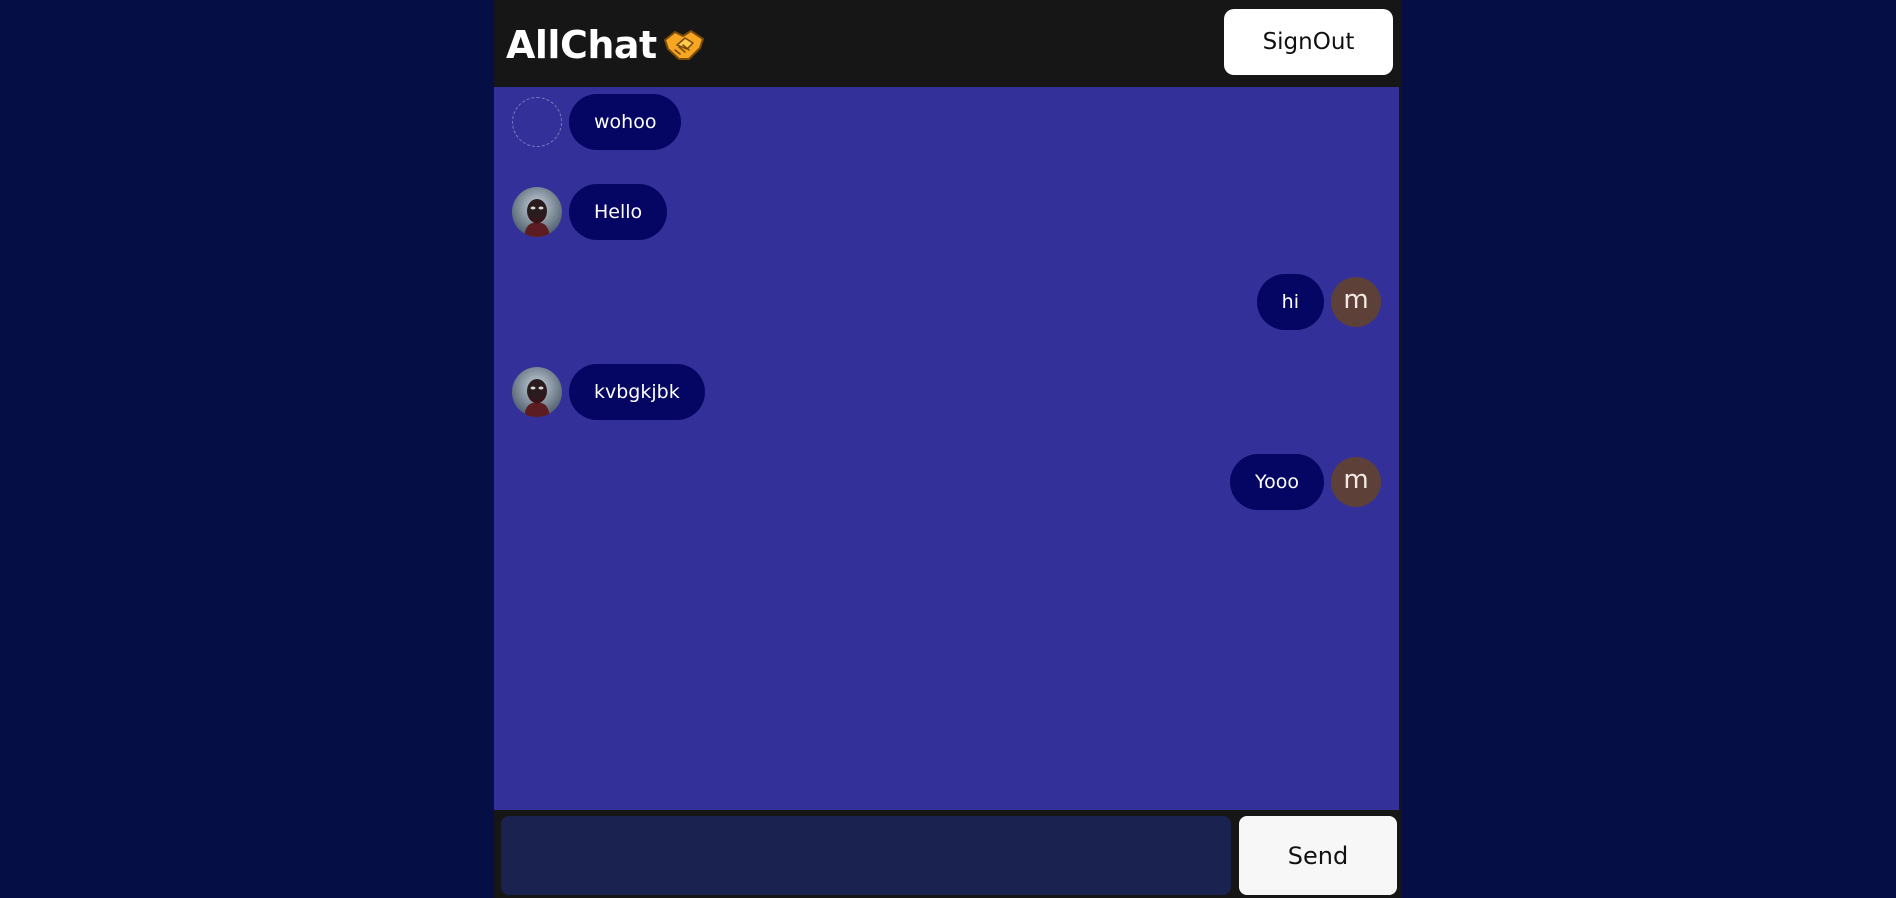  I want to click on app-header: AllChat SignOut, so click(948, 43).